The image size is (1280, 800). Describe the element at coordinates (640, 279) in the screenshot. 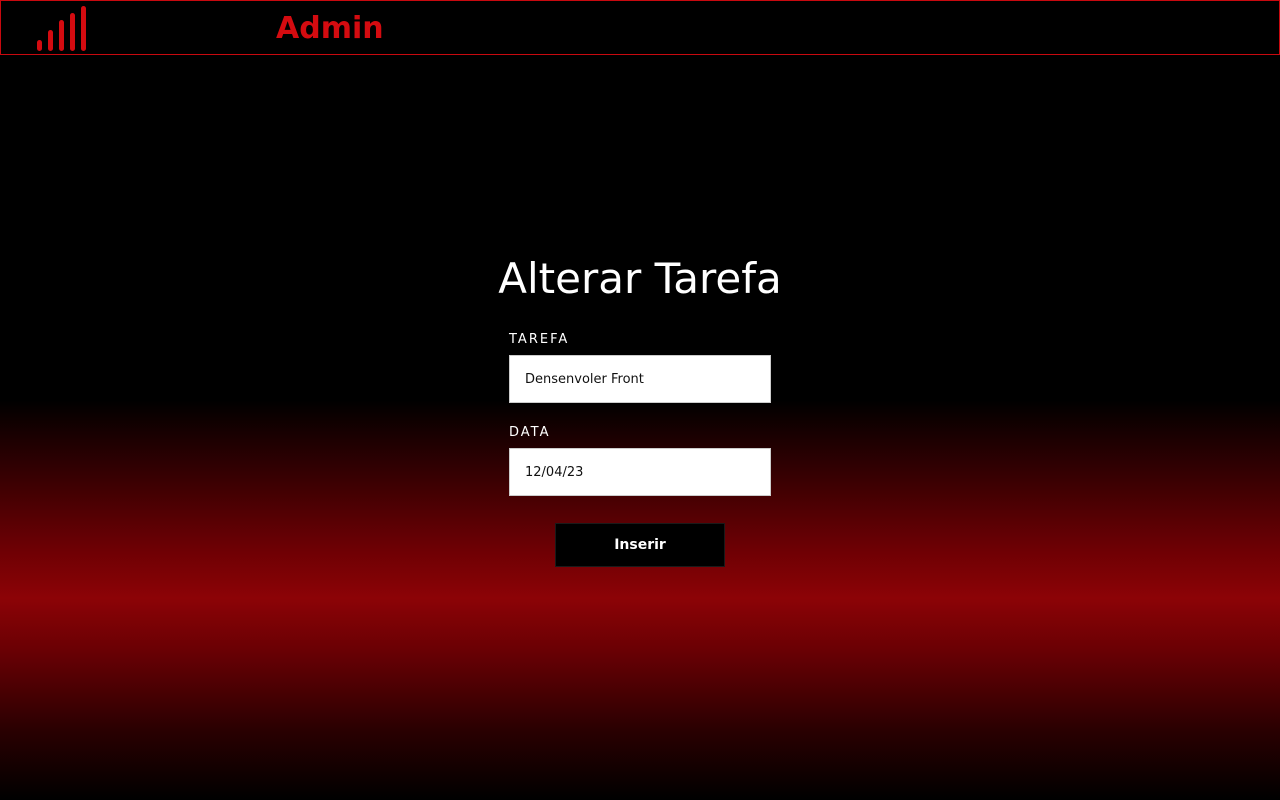

I see `page-title: Alterar Tarefa` at that location.